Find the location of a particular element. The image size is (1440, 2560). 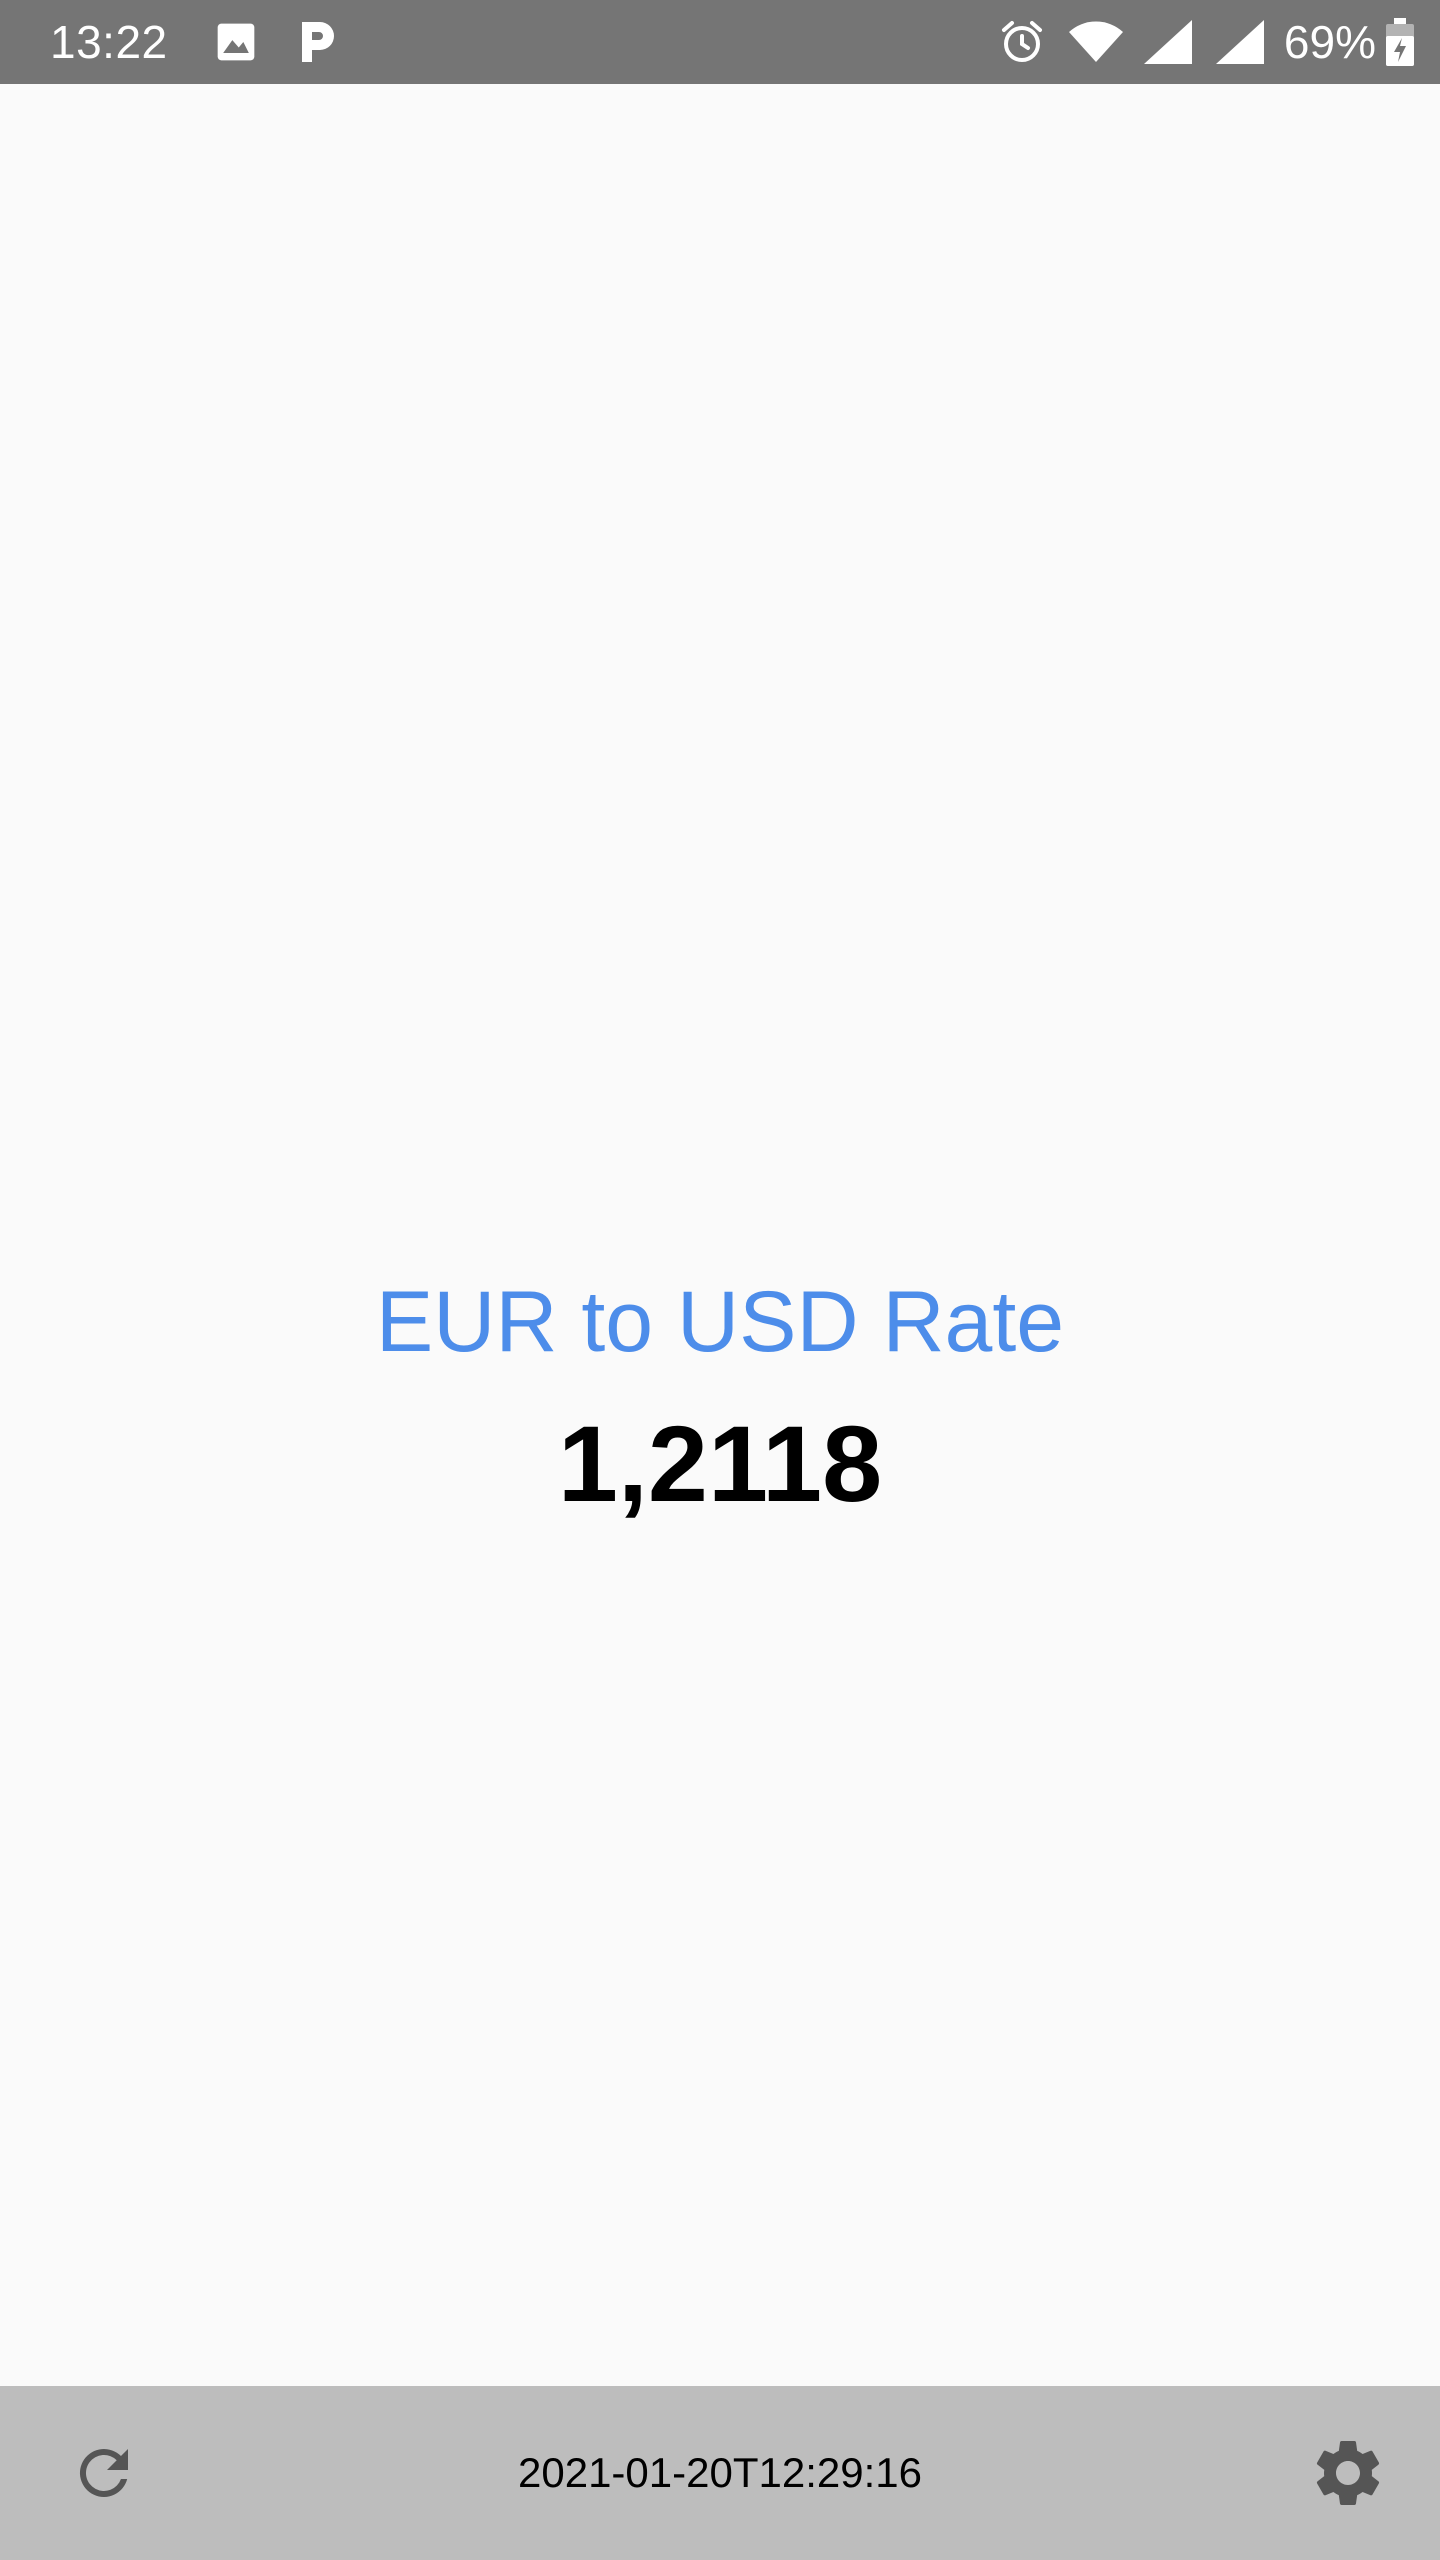

status-bar: 13:22 69% is located at coordinates (720, 42).